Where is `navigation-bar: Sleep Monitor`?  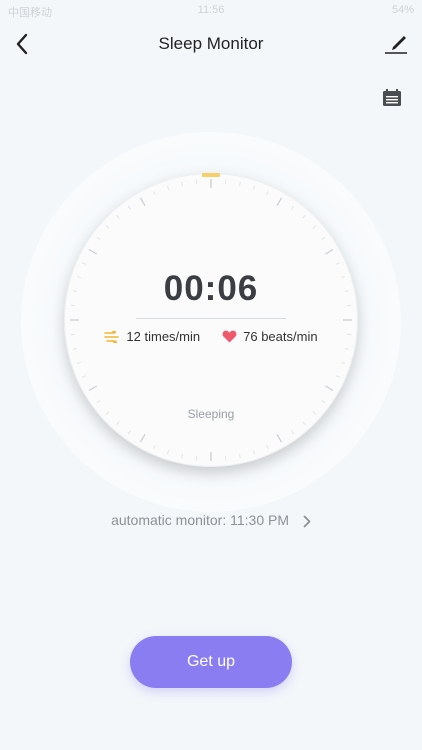 navigation-bar: Sleep Monitor is located at coordinates (211, 44).